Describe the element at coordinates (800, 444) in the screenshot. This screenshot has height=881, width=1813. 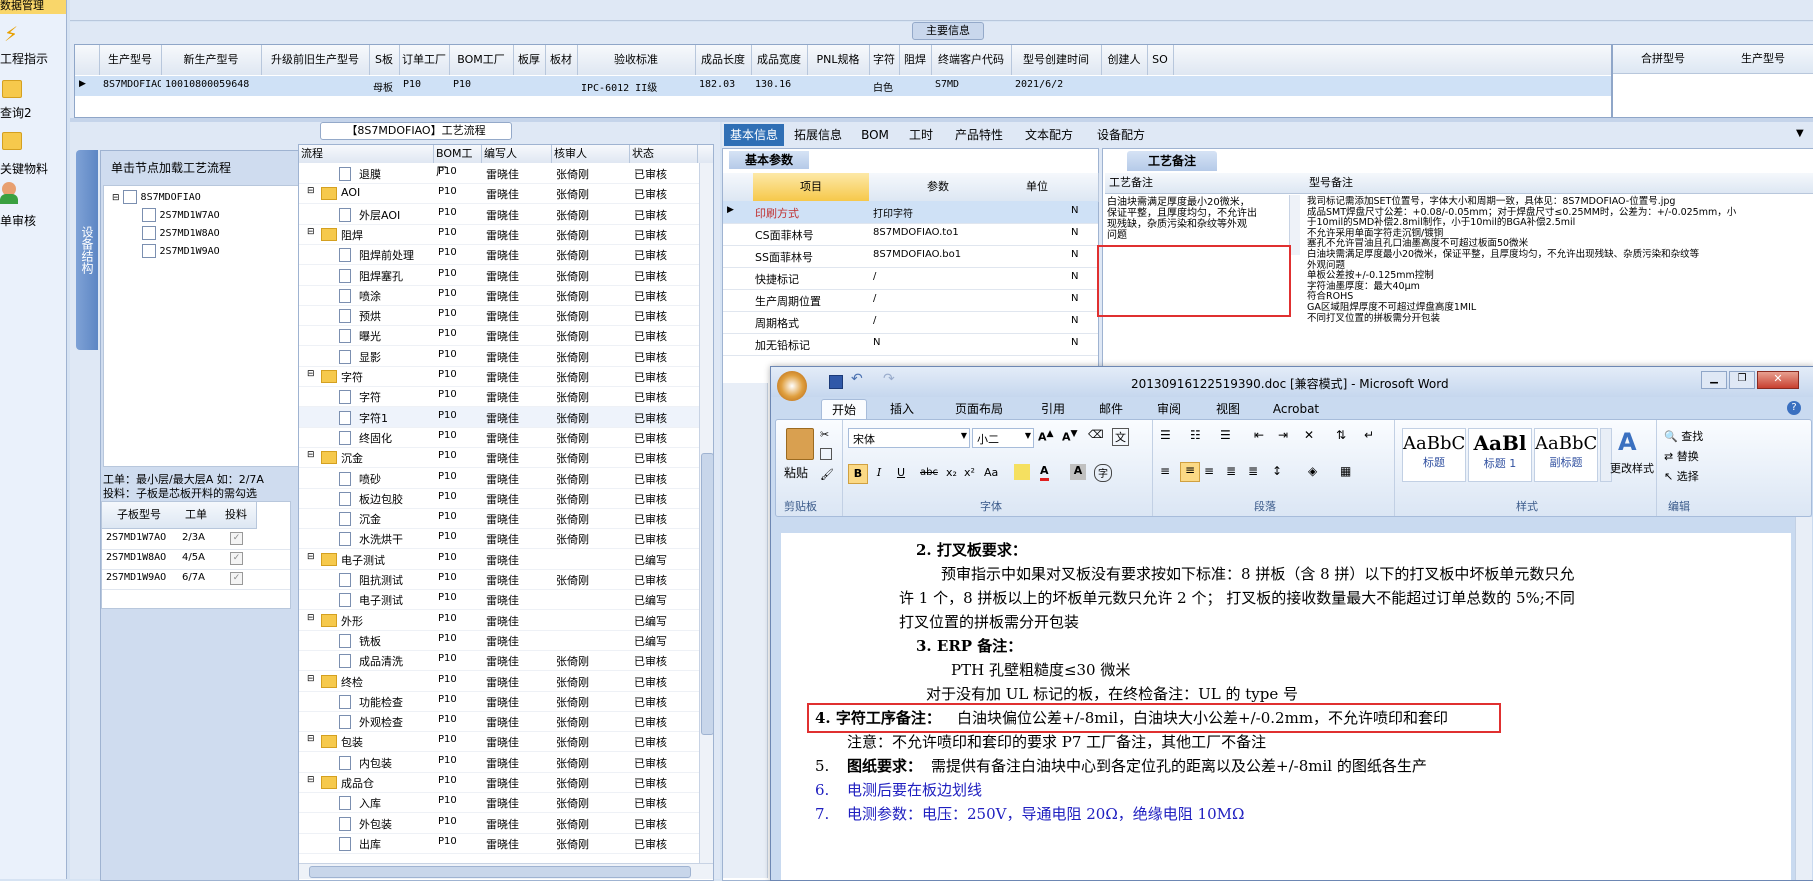
I see `paste-icon` at that location.